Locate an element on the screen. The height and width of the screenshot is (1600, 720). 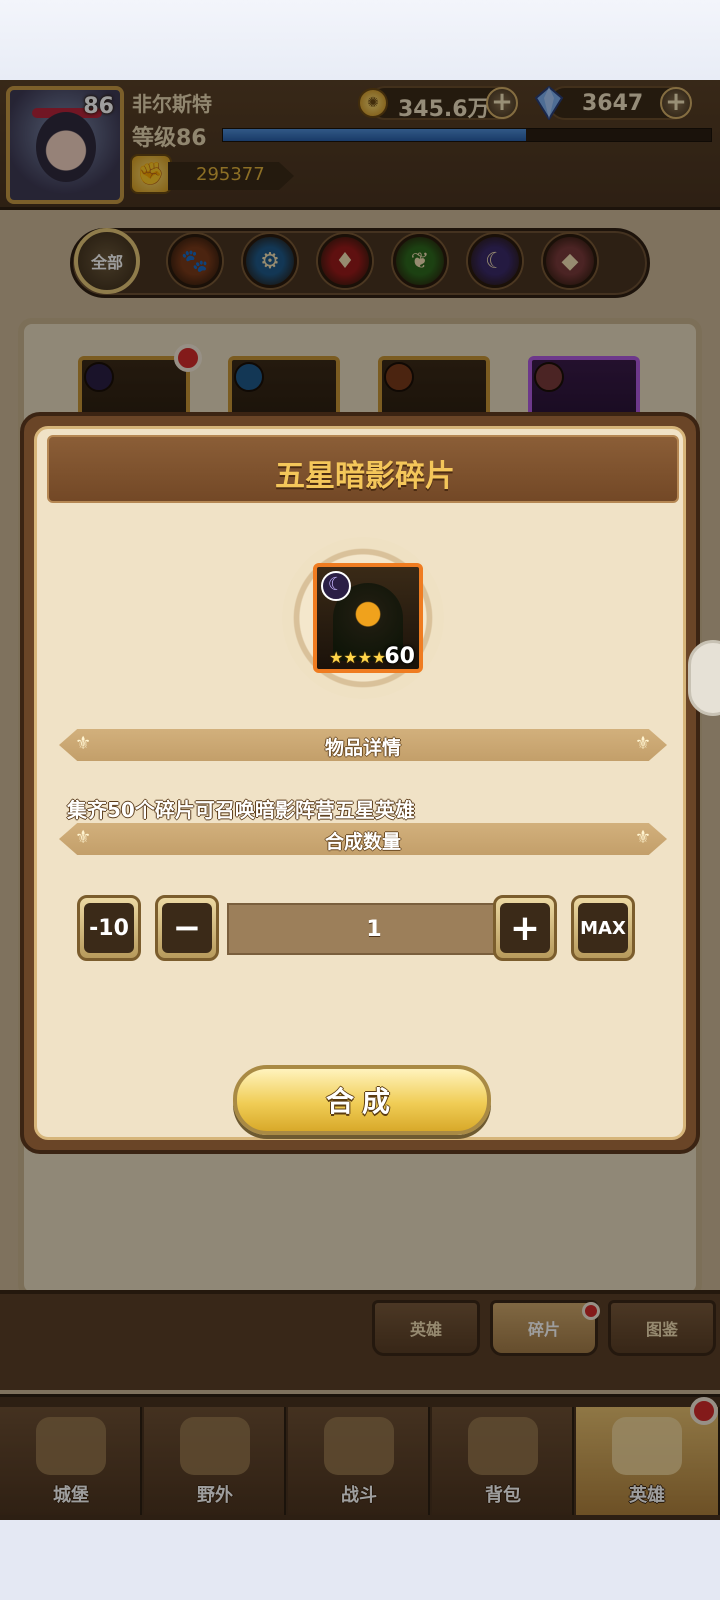
combine-label: 合成 is located at coordinates (361, 1101).